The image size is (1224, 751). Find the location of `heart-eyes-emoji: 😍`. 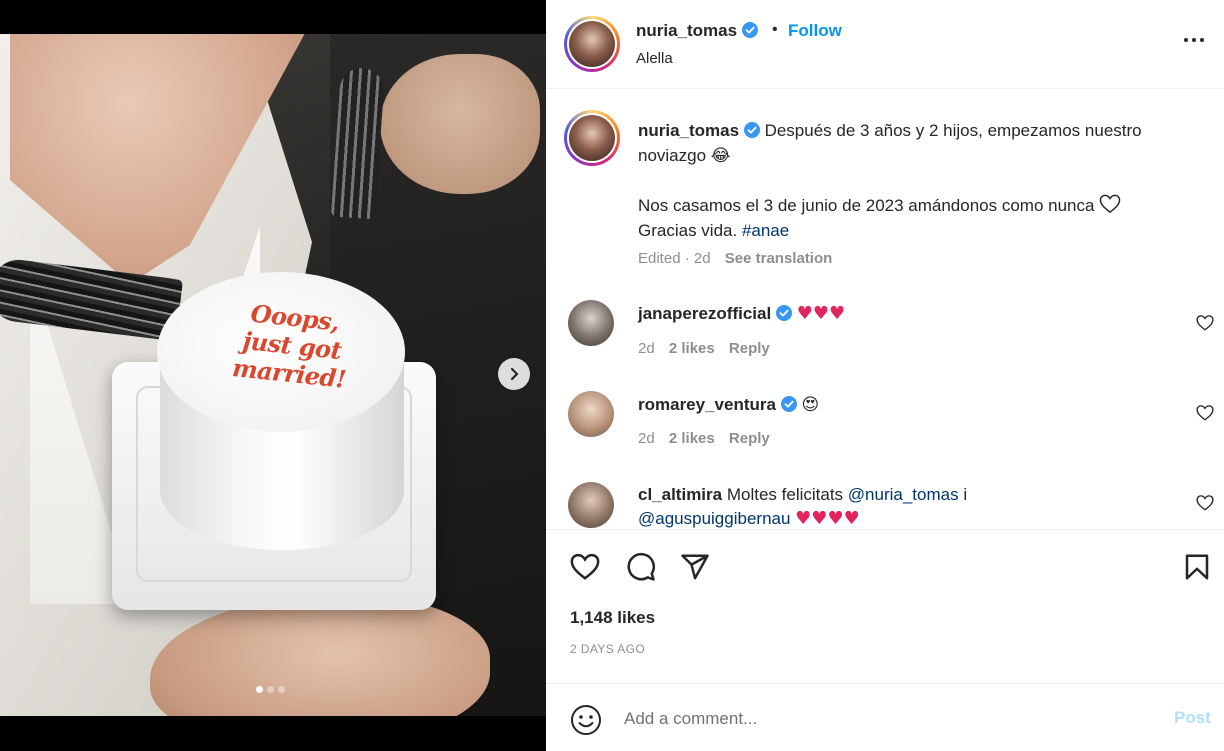

heart-eyes-emoji: 😍 is located at coordinates (810, 405).